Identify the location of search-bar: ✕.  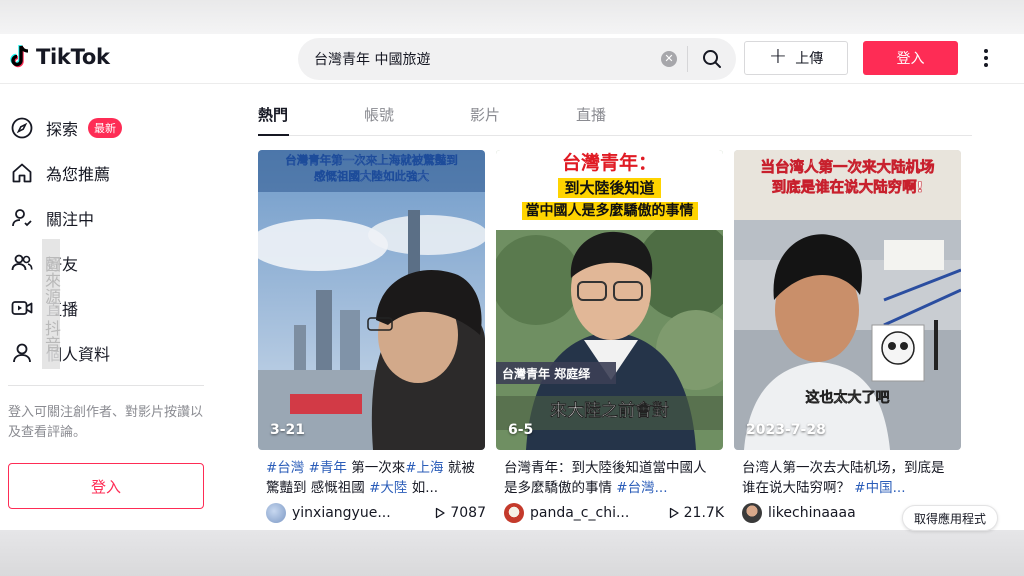
(517, 59).